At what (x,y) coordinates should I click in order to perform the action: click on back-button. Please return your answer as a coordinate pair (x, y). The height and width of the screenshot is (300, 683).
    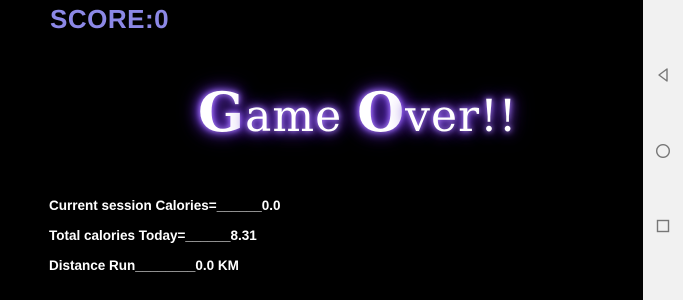
    Looking at the image, I should click on (663, 75).